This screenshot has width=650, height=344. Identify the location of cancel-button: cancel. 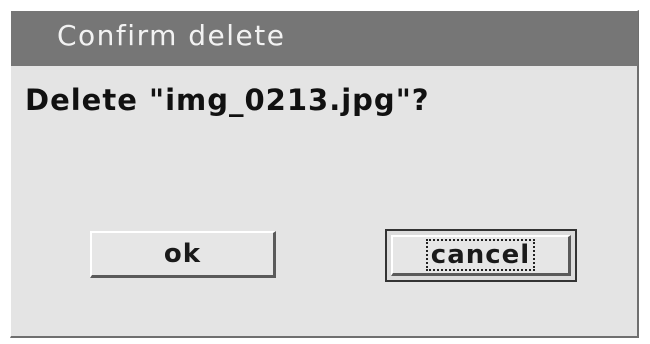
(481, 255).